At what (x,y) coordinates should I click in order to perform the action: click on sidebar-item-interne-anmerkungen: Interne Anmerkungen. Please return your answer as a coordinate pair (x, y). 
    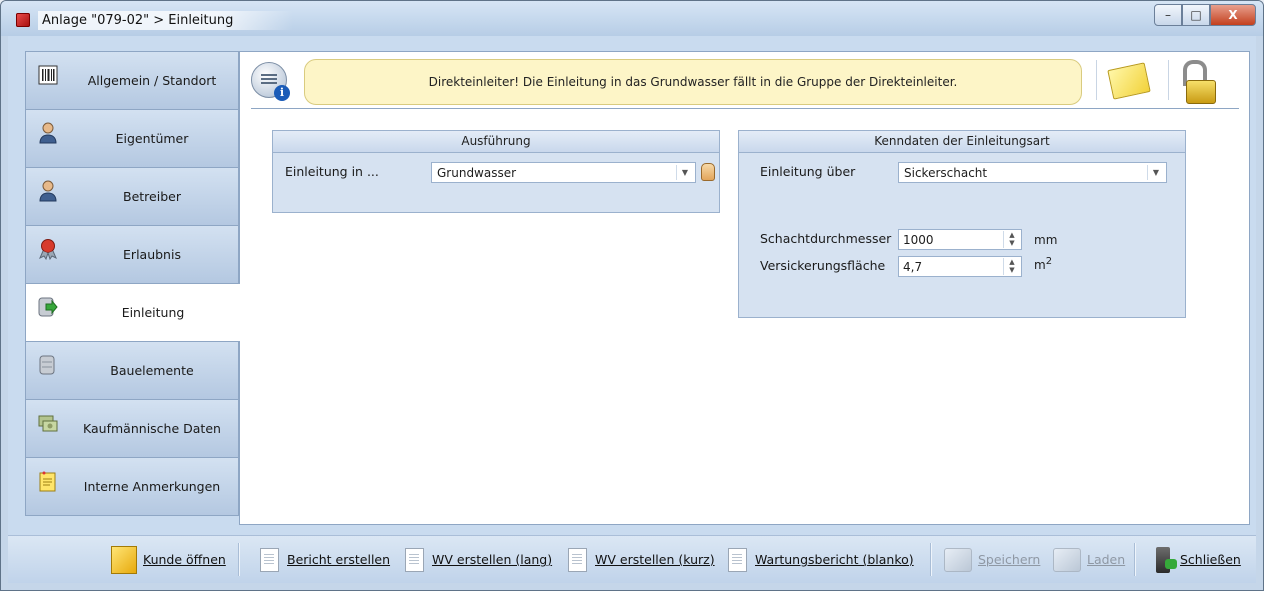
    Looking at the image, I should click on (132, 486).